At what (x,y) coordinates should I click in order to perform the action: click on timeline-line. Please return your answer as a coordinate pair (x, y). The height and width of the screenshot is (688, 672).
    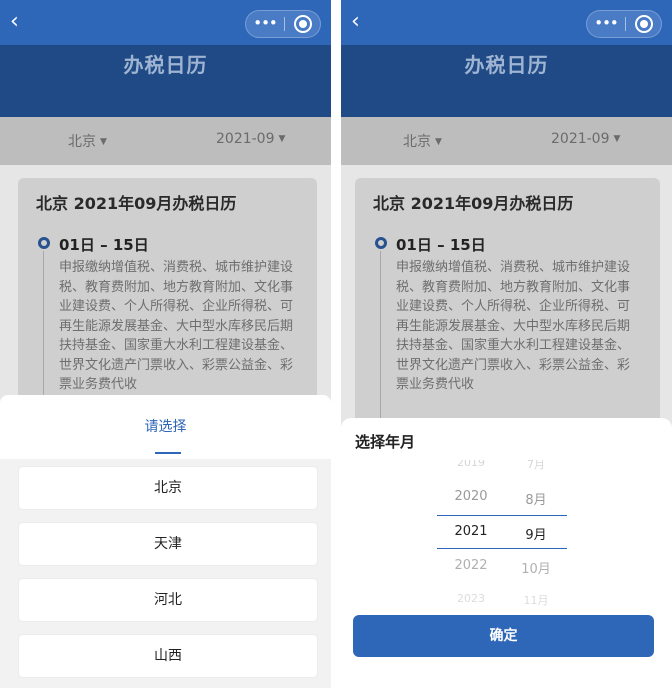
    Looking at the image, I should click on (380, 341).